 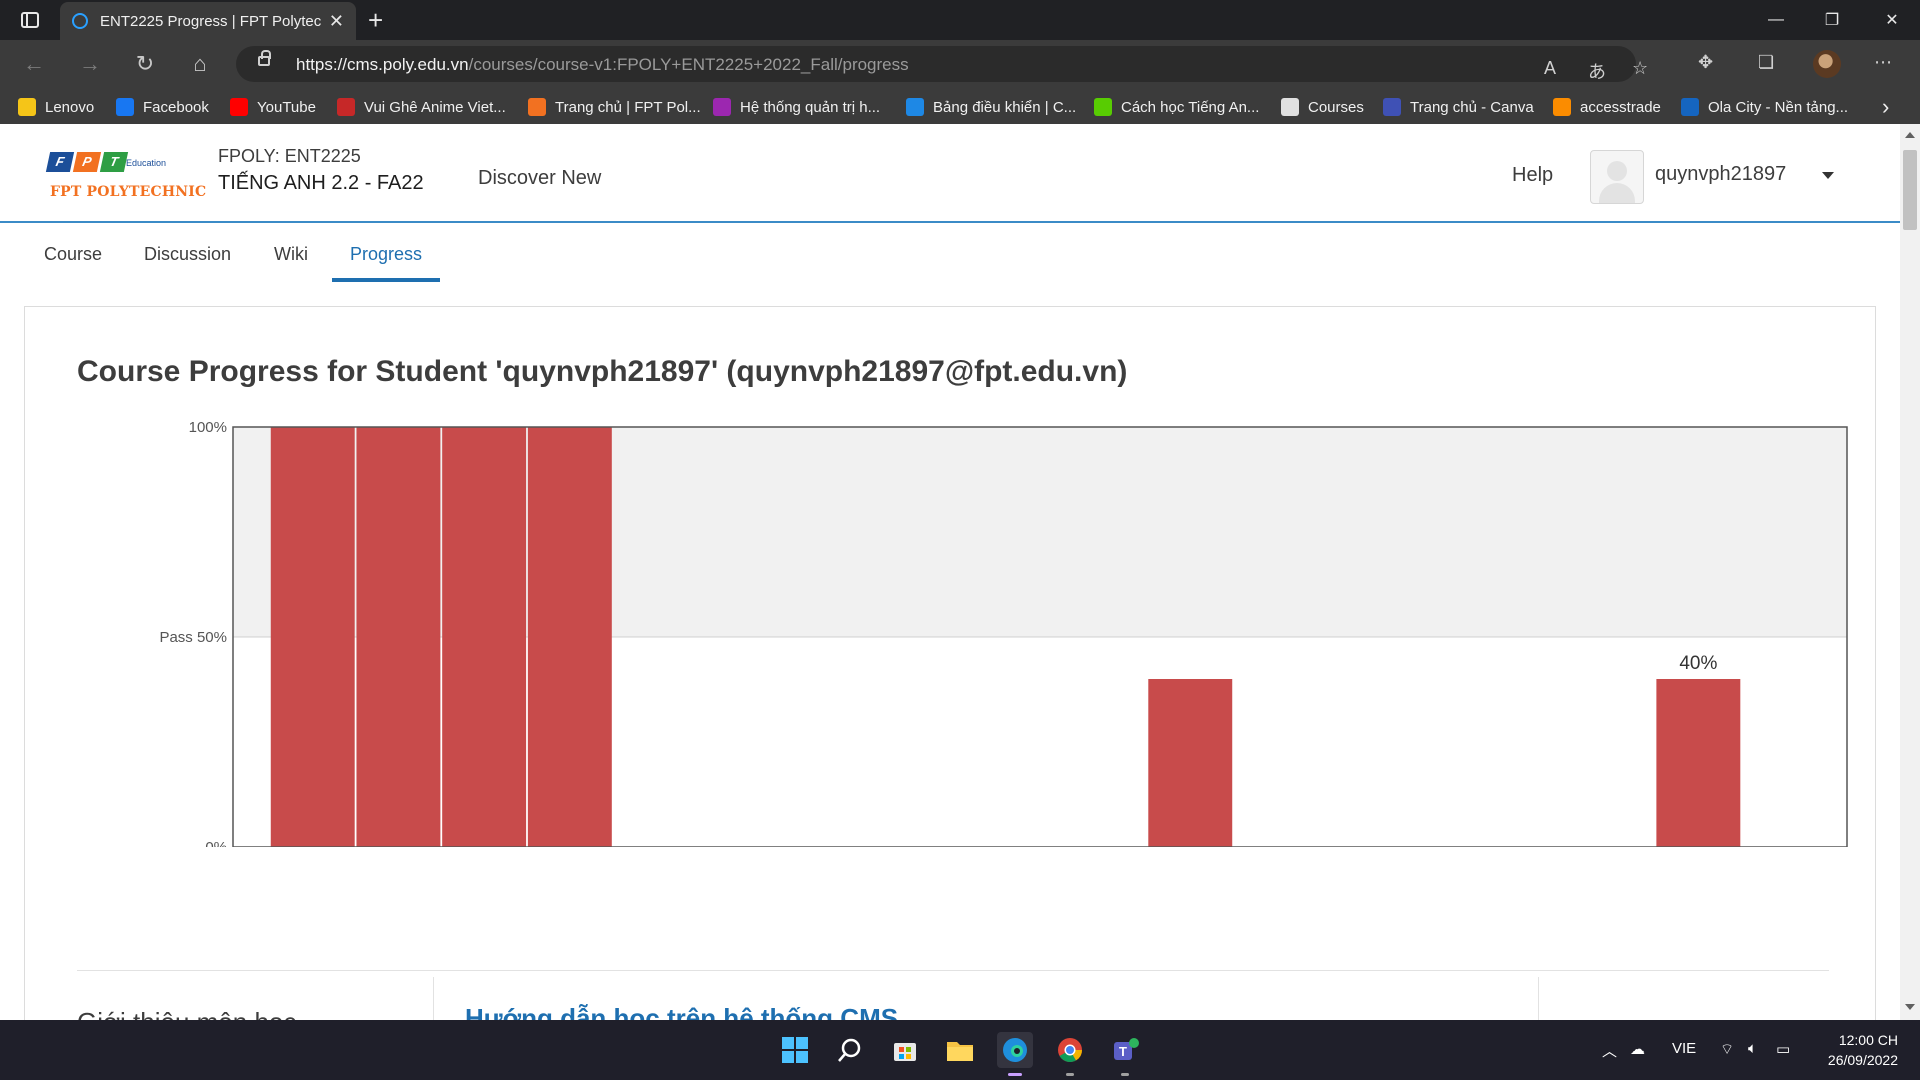 I want to click on y-tick-label: 0%, so click(x=216, y=843).